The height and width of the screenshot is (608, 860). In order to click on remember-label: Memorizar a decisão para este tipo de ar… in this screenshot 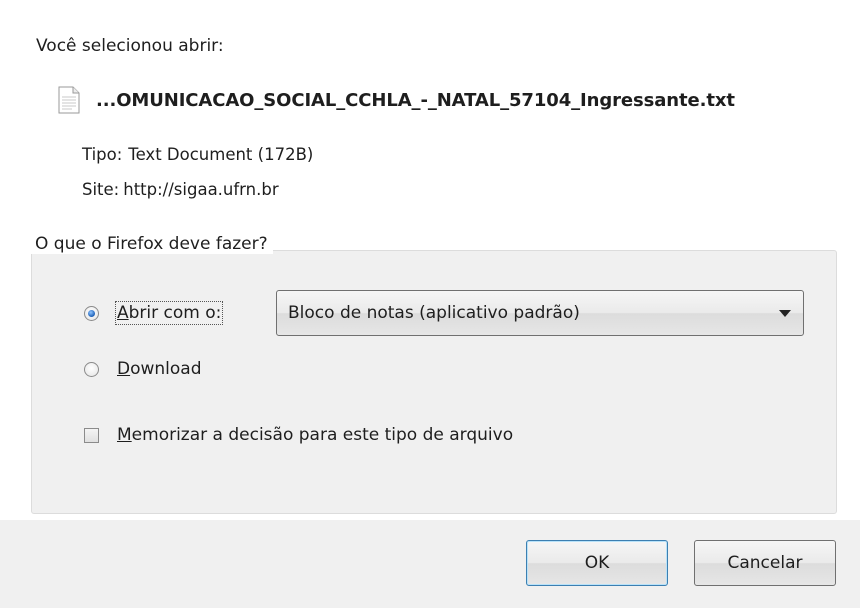, I will do `click(315, 435)`.